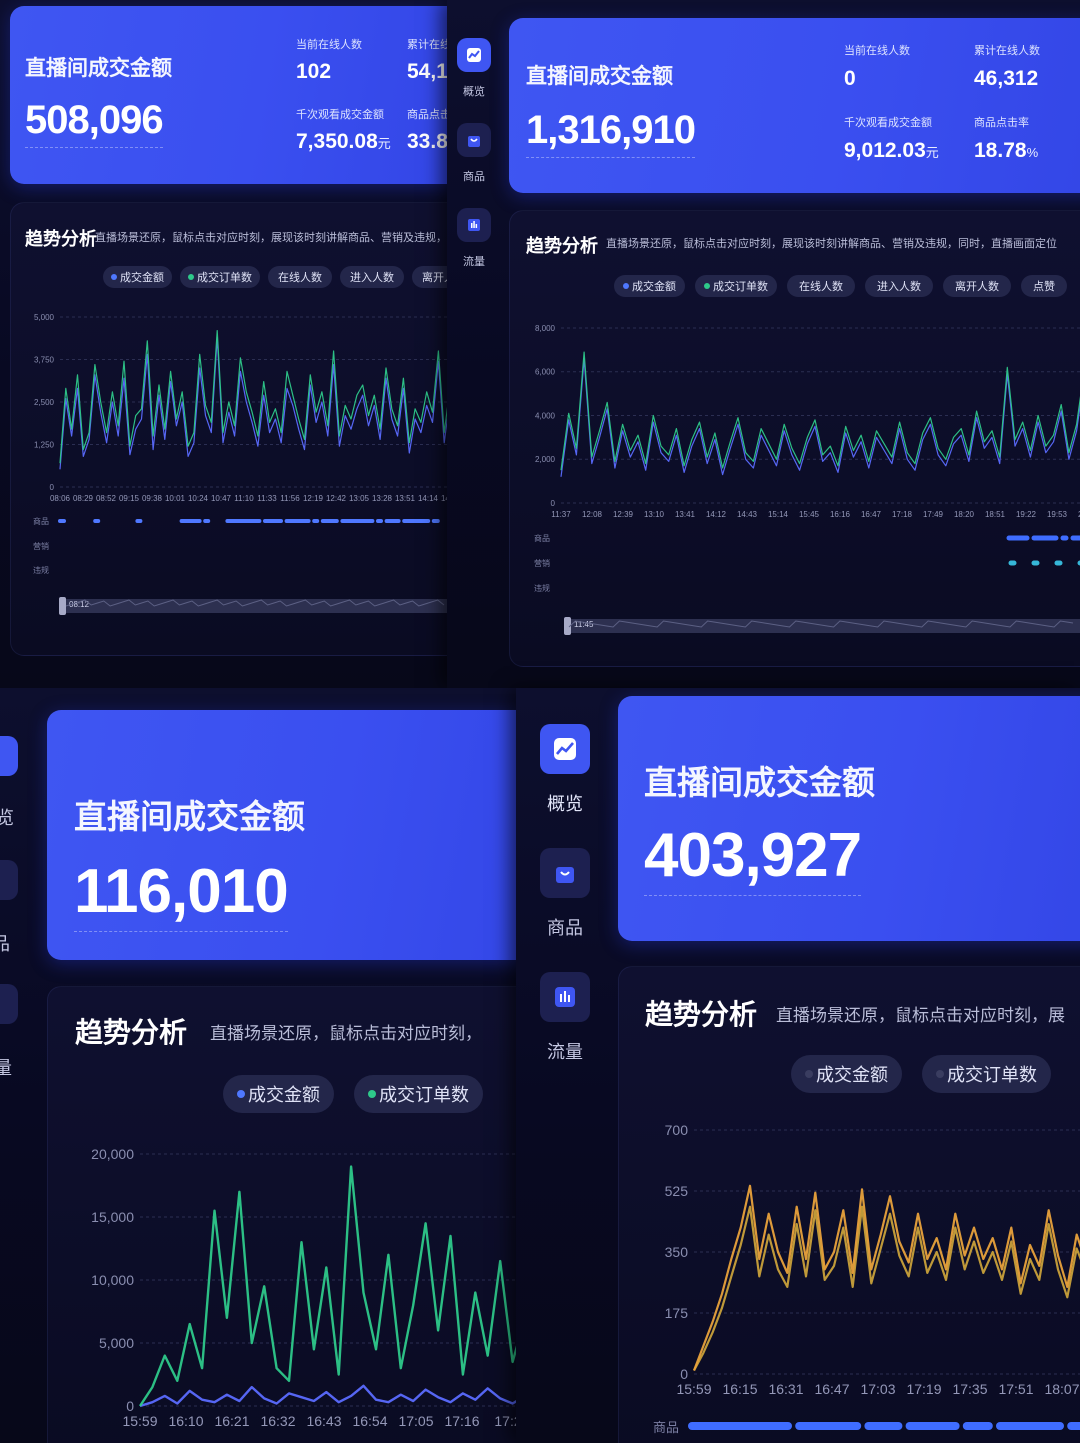 The height and width of the screenshot is (1443, 1080). Describe the element at coordinates (654, 514) in the screenshot. I see `x-tick-label: 13:10` at that location.